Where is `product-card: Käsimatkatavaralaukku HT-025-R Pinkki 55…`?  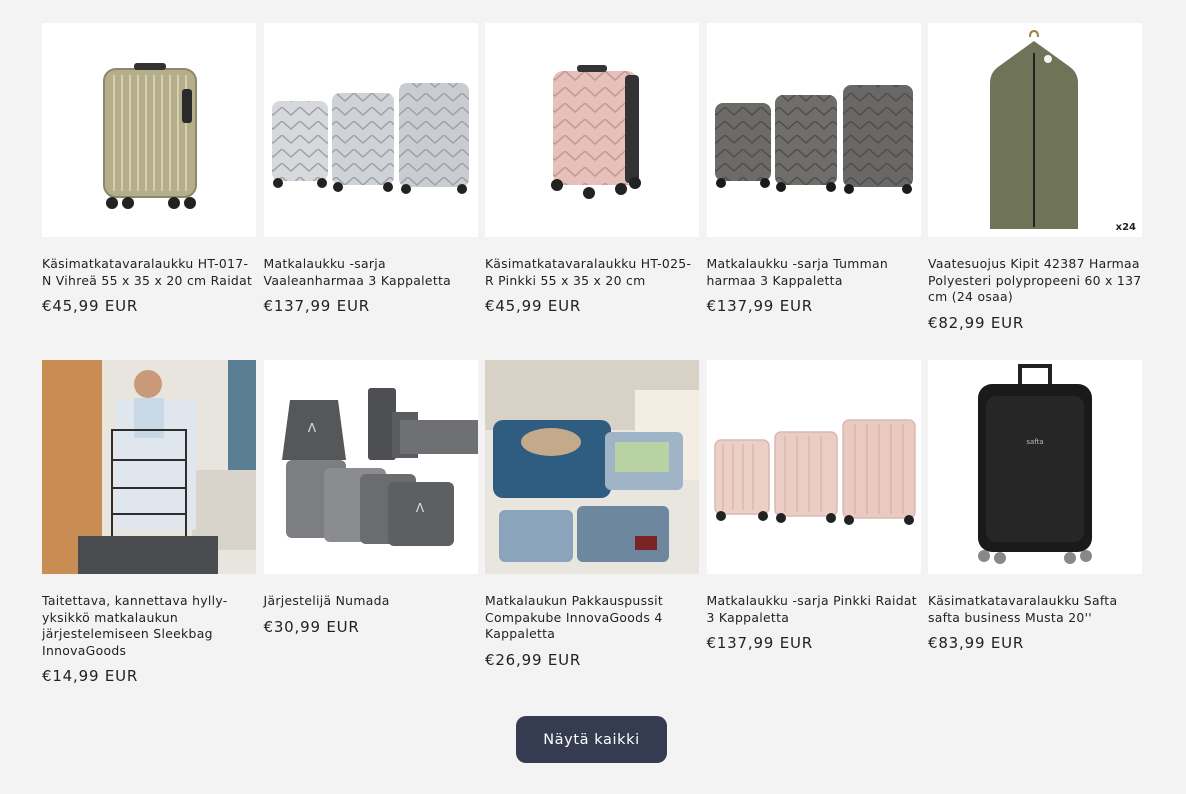
product-card: Käsimatkatavaralaukku HT-025-R Pinkki 55… is located at coordinates (592, 191).